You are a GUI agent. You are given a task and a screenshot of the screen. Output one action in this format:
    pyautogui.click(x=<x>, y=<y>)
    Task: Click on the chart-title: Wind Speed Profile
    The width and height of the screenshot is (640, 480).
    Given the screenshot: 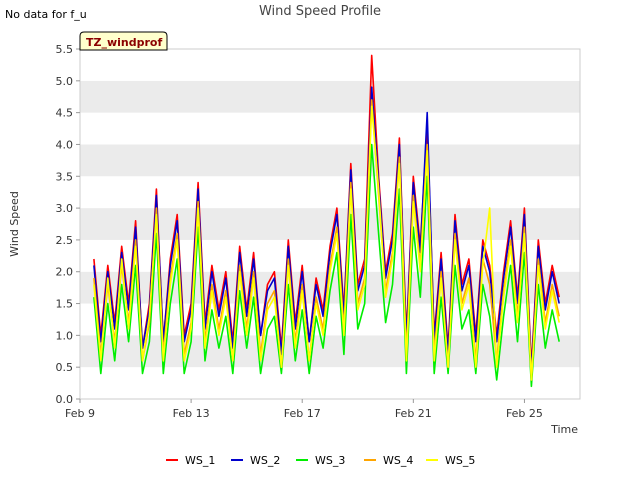 What is the action you would take?
    pyautogui.click(x=320, y=11)
    